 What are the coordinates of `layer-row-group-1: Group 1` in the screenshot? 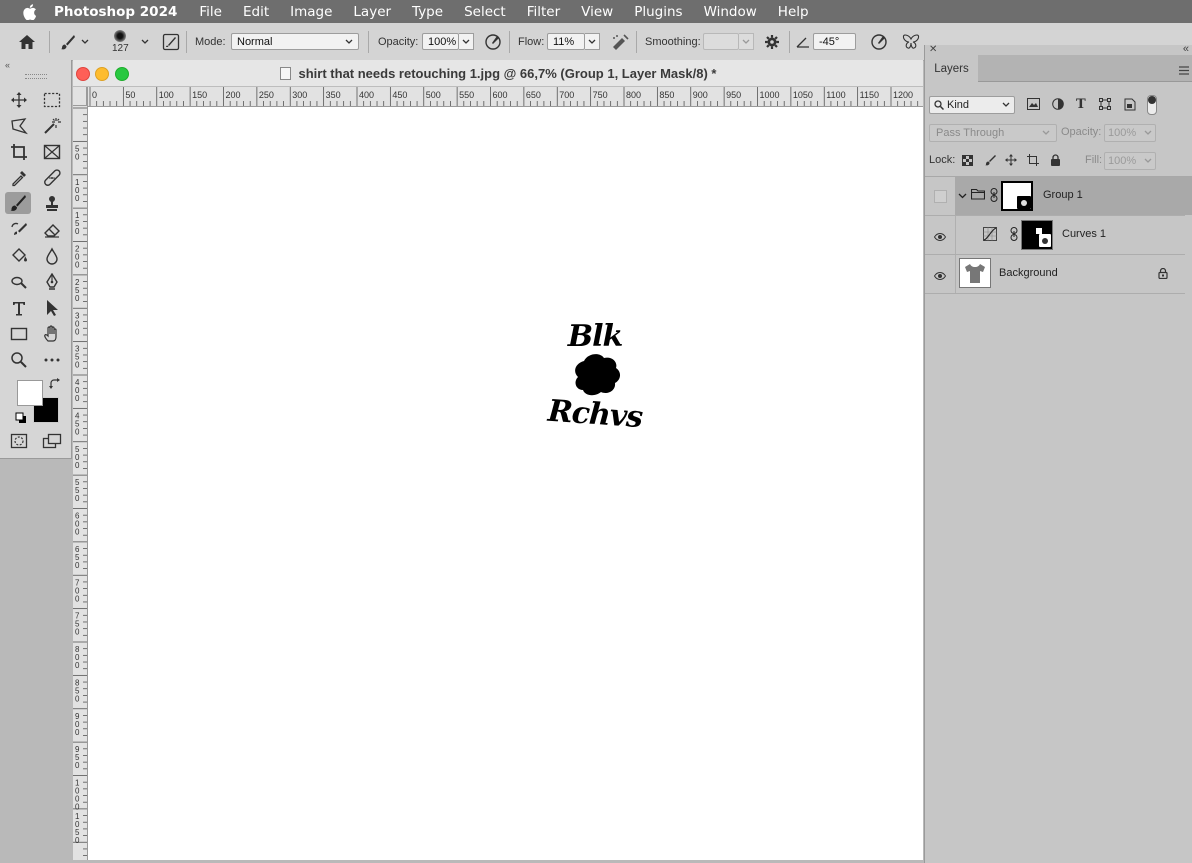 It's located at (1058, 196).